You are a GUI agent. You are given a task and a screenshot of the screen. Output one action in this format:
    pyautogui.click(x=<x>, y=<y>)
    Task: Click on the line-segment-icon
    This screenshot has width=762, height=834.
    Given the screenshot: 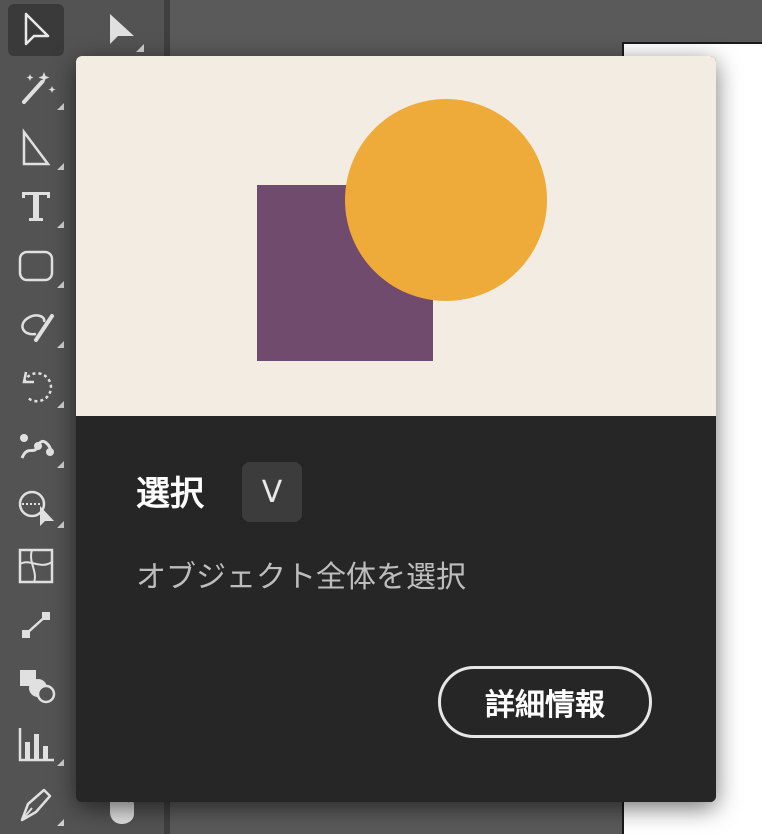 What is the action you would take?
    pyautogui.click(x=36, y=147)
    